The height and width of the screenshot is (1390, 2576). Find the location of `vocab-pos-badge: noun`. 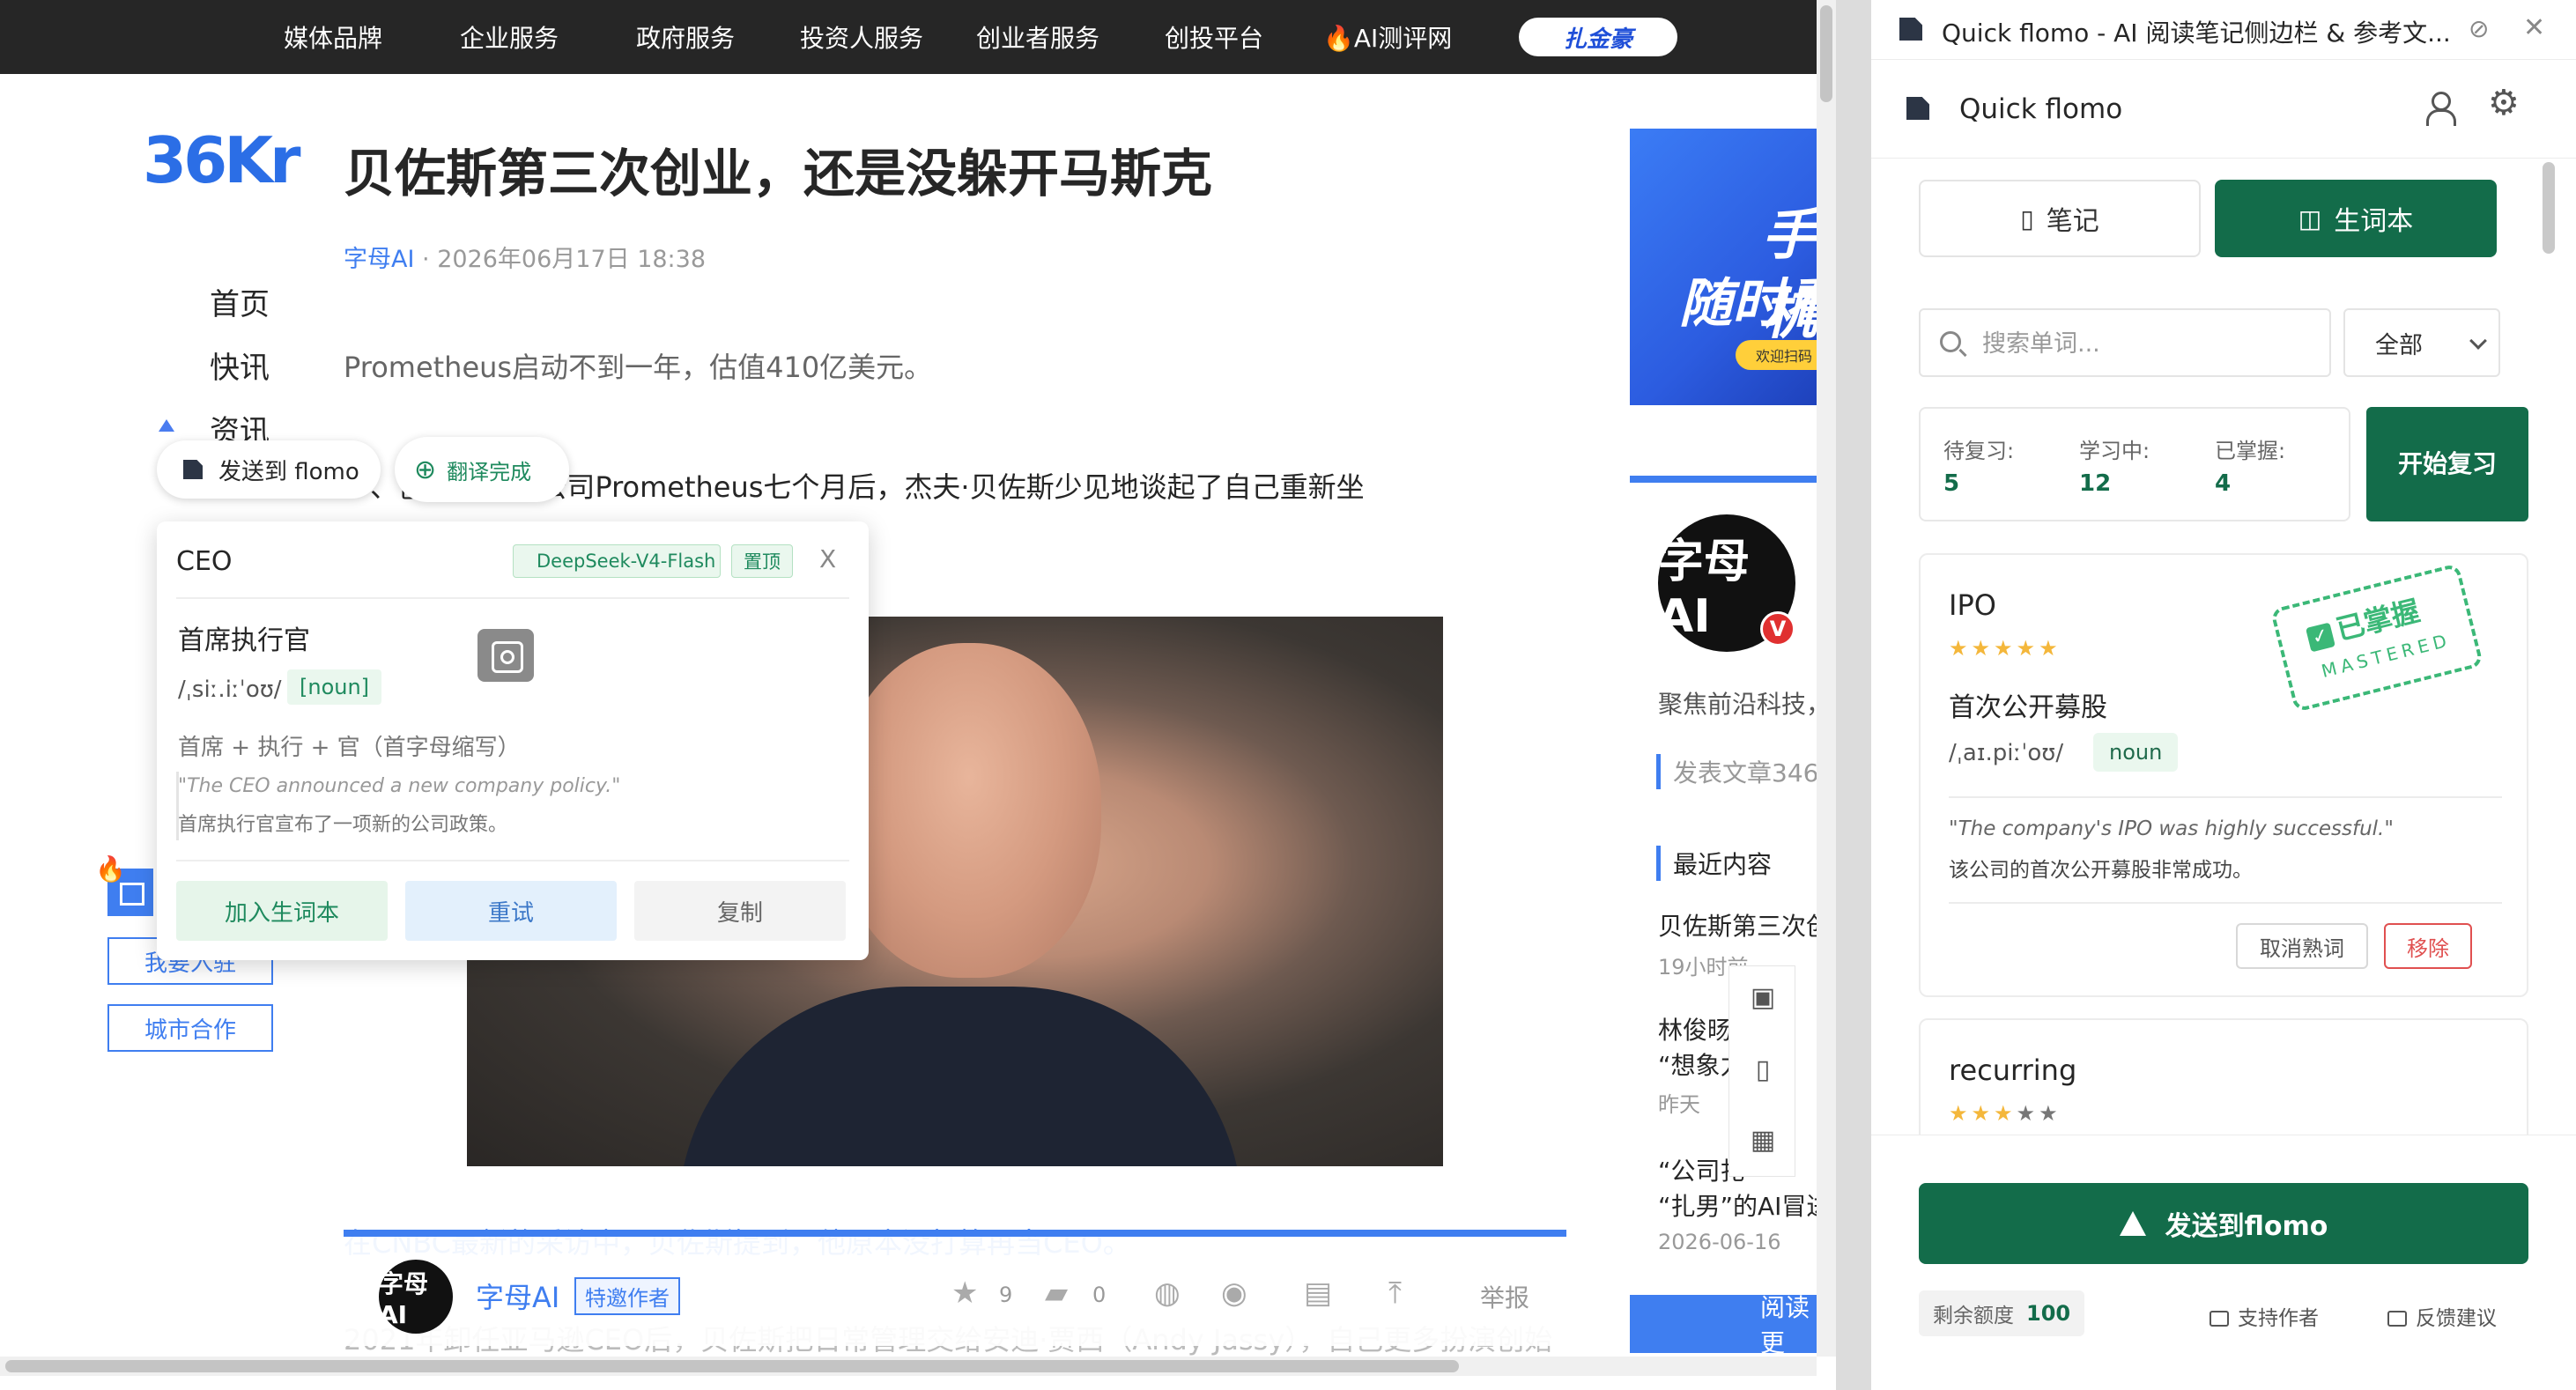

vocab-pos-badge: noun is located at coordinates (2136, 752).